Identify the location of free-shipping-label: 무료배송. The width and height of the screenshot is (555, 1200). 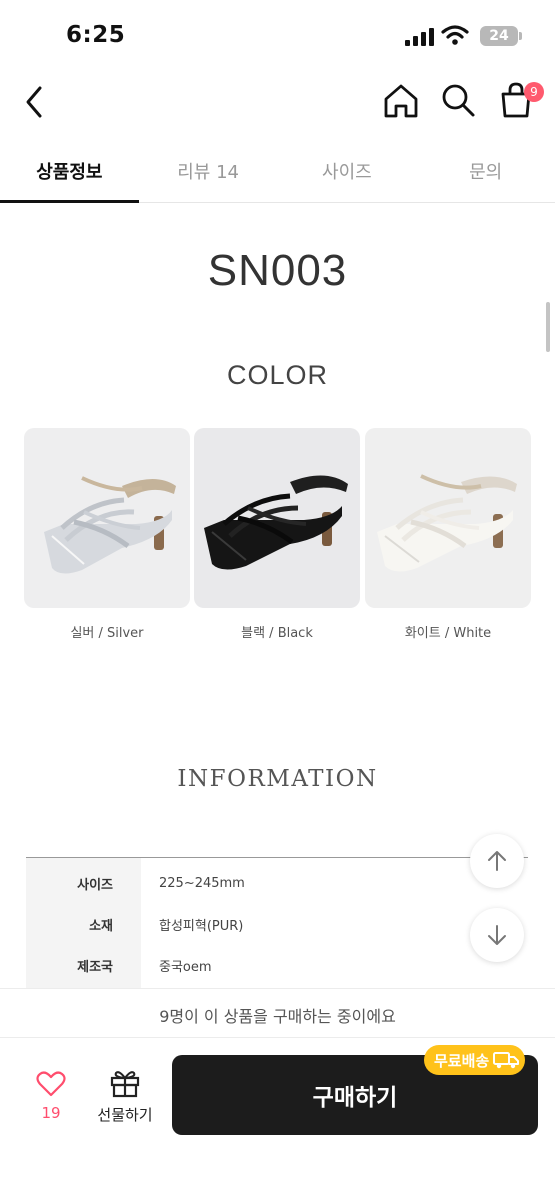
(462, 1060).